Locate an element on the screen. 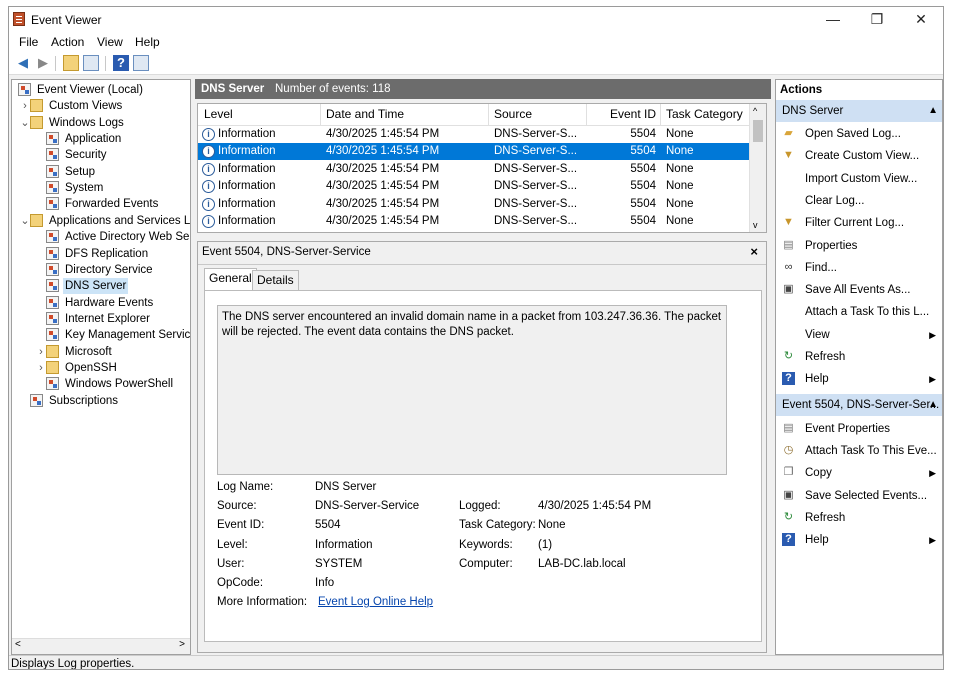 This screenshot has height=676, width=956. help-icon: ? is located at coordinates (121, 63).